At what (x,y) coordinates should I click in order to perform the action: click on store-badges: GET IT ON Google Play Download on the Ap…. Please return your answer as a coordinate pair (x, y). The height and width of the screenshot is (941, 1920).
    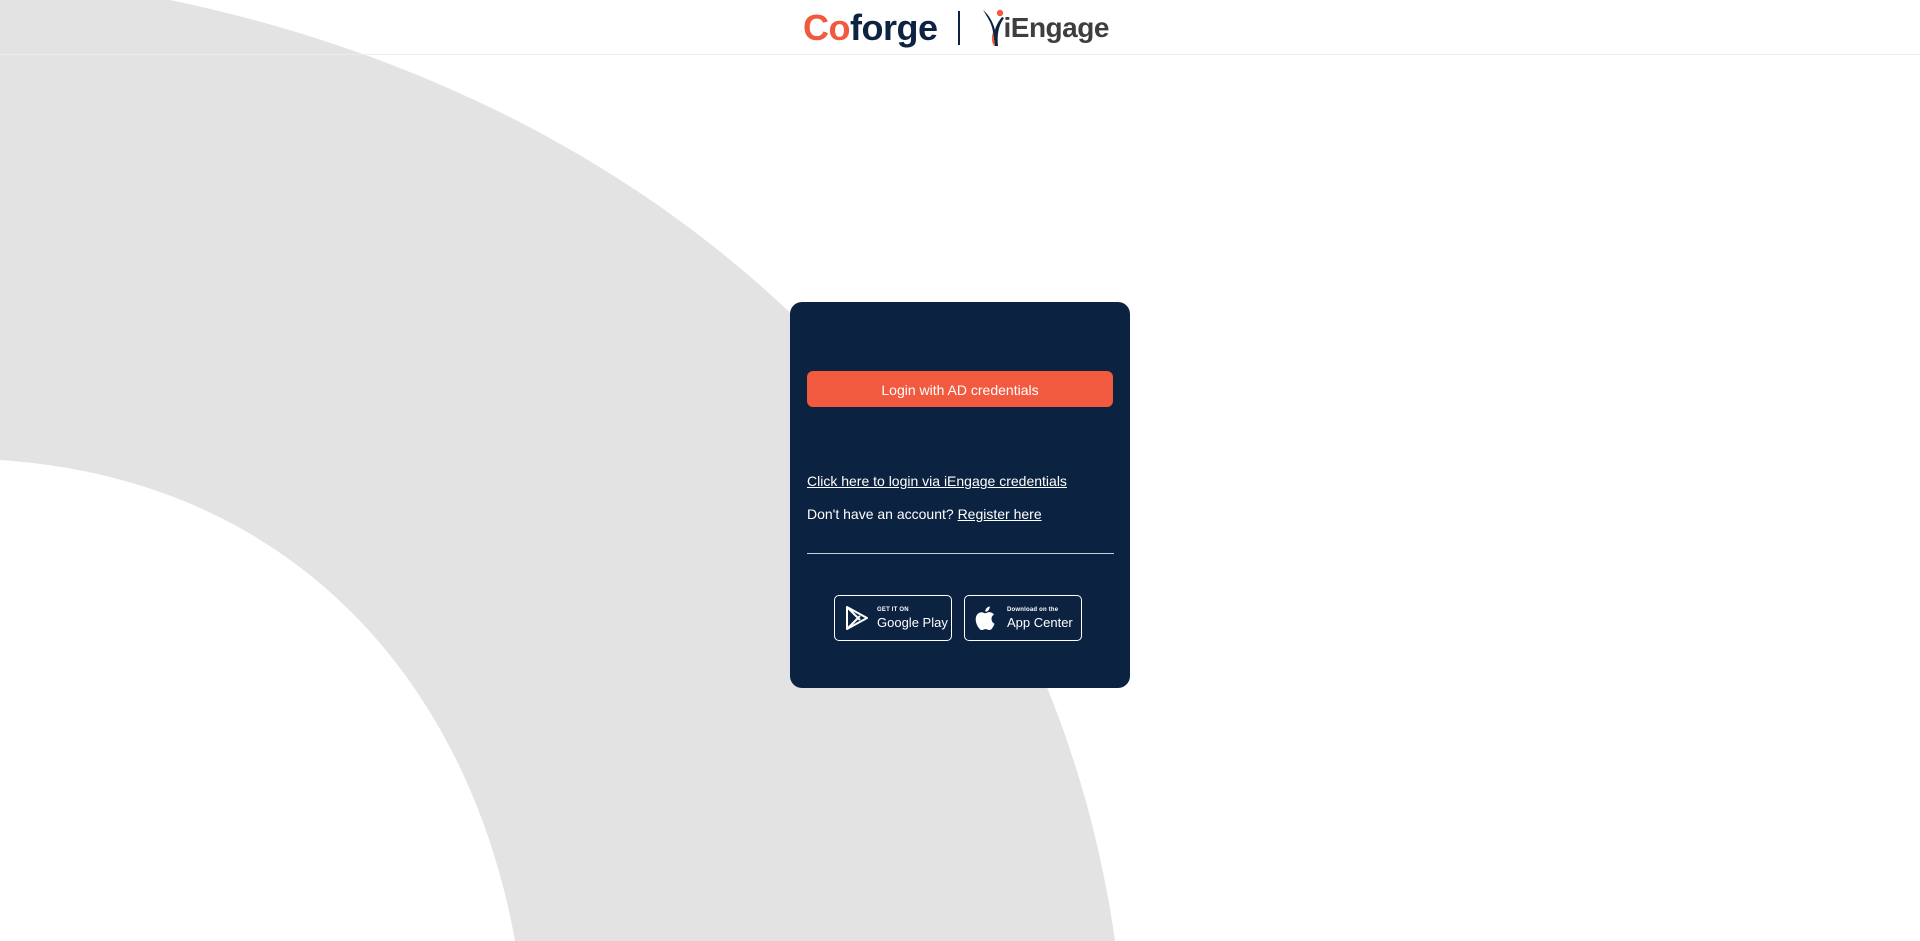
    Looking at the image, I should click on (958, 618).